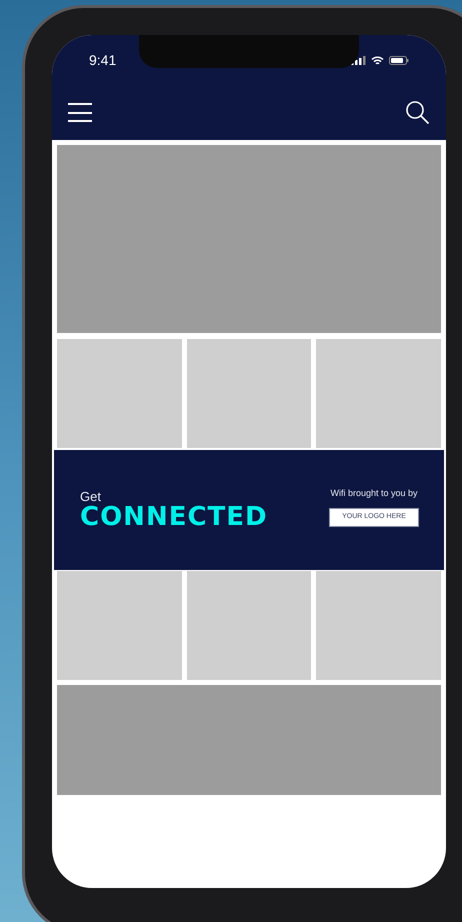  Describe the element at coordinates (91, 497) in the screenshot. I see `banner-heading: Get` at that location.